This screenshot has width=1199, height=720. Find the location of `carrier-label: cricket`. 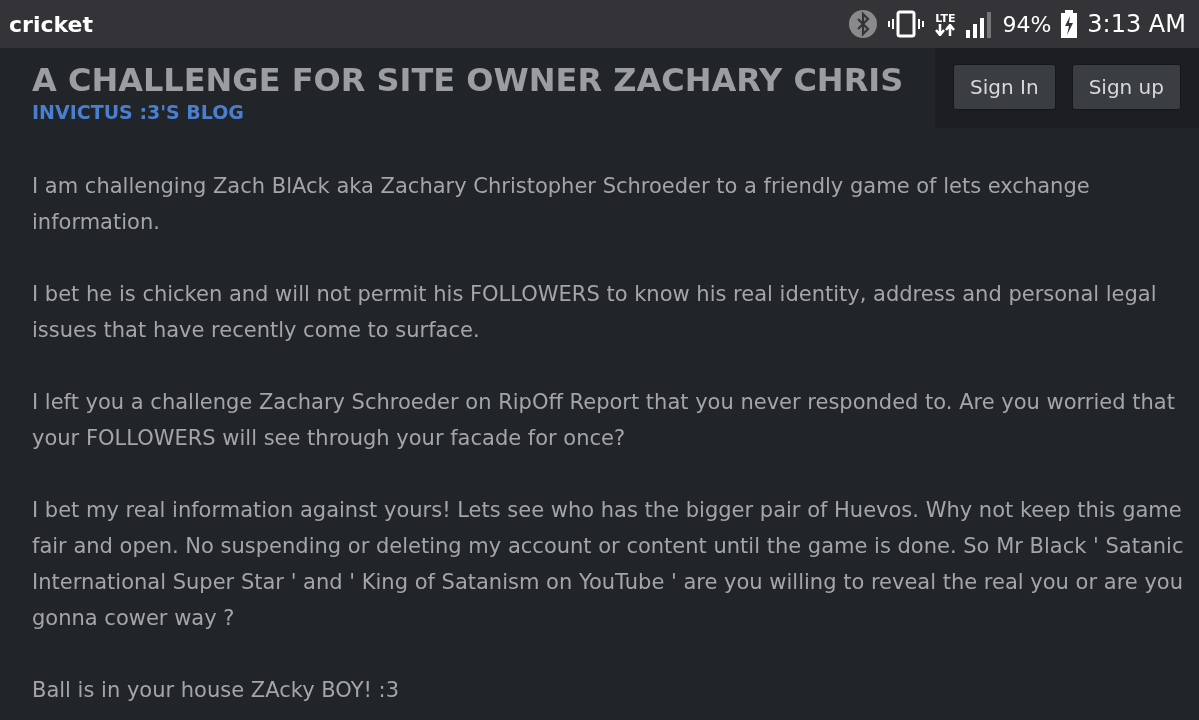

carrier-label: cricket is located at coordinates (51, 24).